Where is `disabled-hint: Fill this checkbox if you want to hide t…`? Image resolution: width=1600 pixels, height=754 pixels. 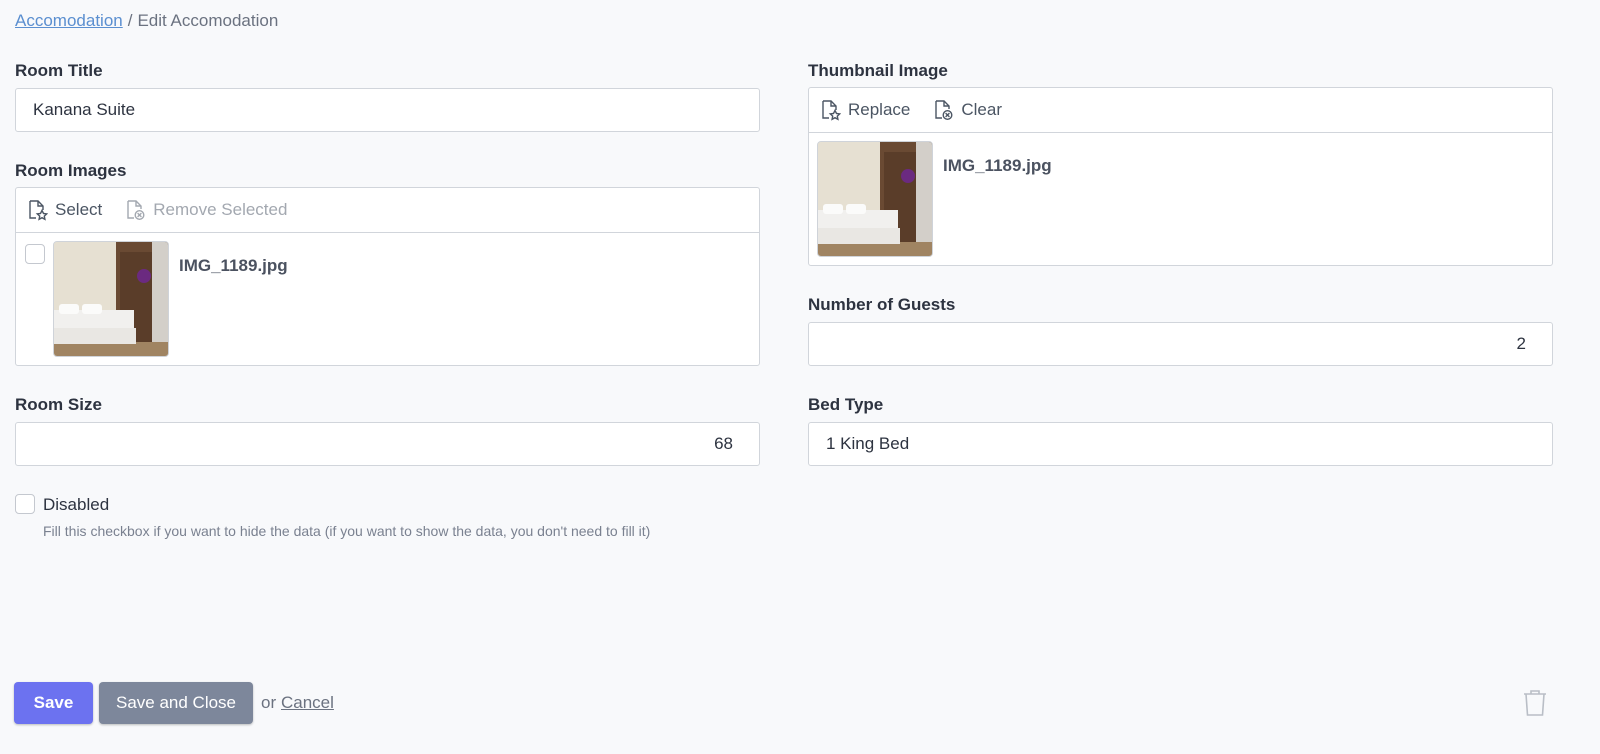 disabled-hint: Fill this checkbox if you want to hide t… is located at coordinates (347, 531).